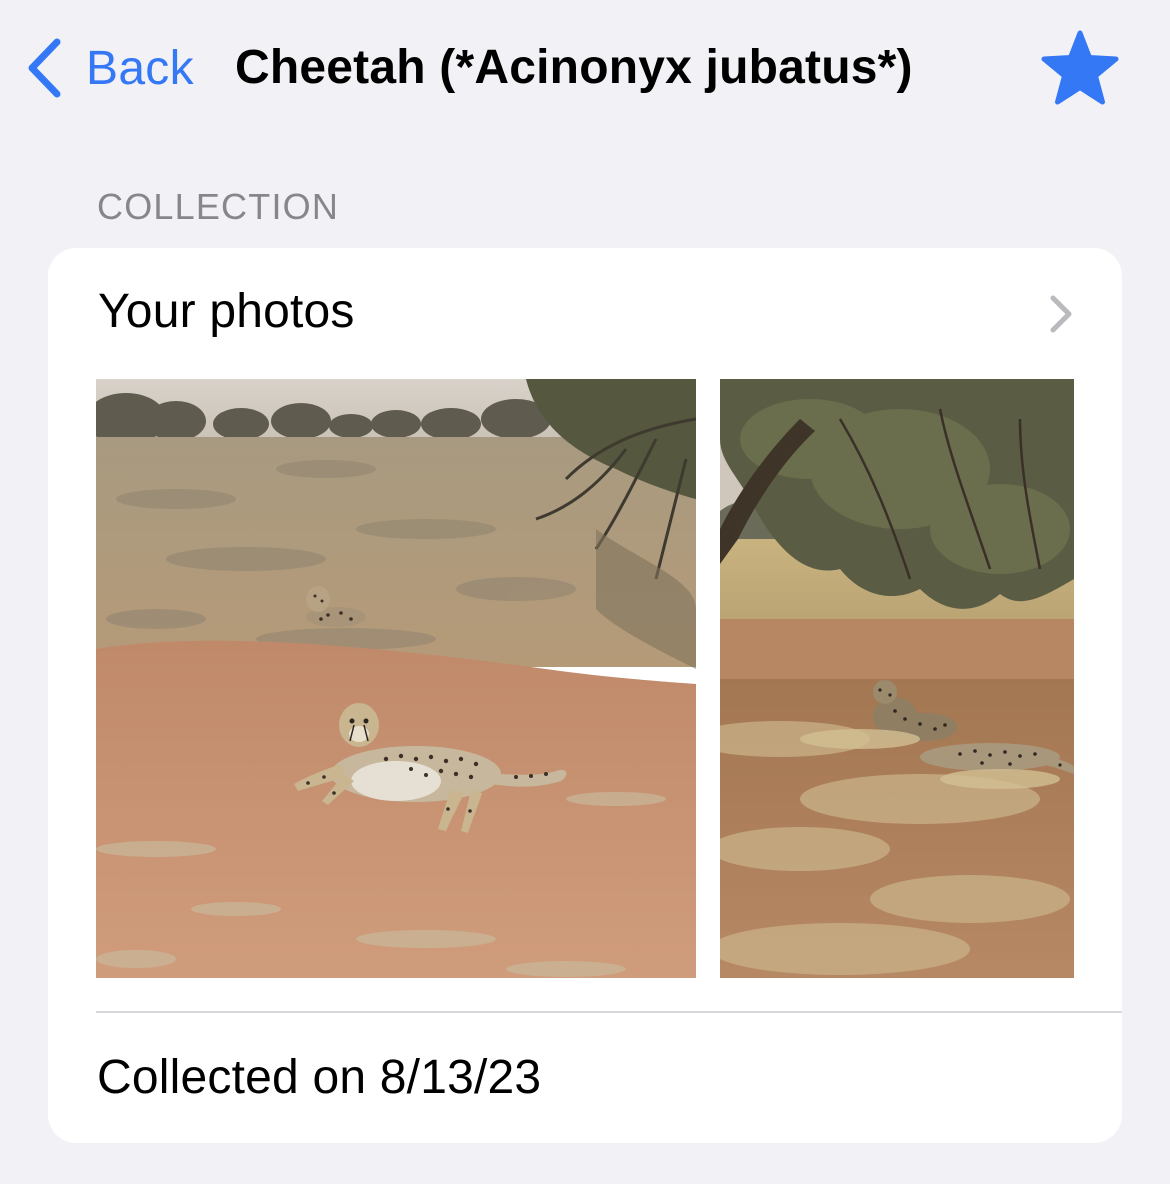 The height and width of the screenshot is (1184, 1170). What do you see at coordinates (44, 68) in the screenshot?
I see `chevron-left-icon` at bounding box center [44, 68].